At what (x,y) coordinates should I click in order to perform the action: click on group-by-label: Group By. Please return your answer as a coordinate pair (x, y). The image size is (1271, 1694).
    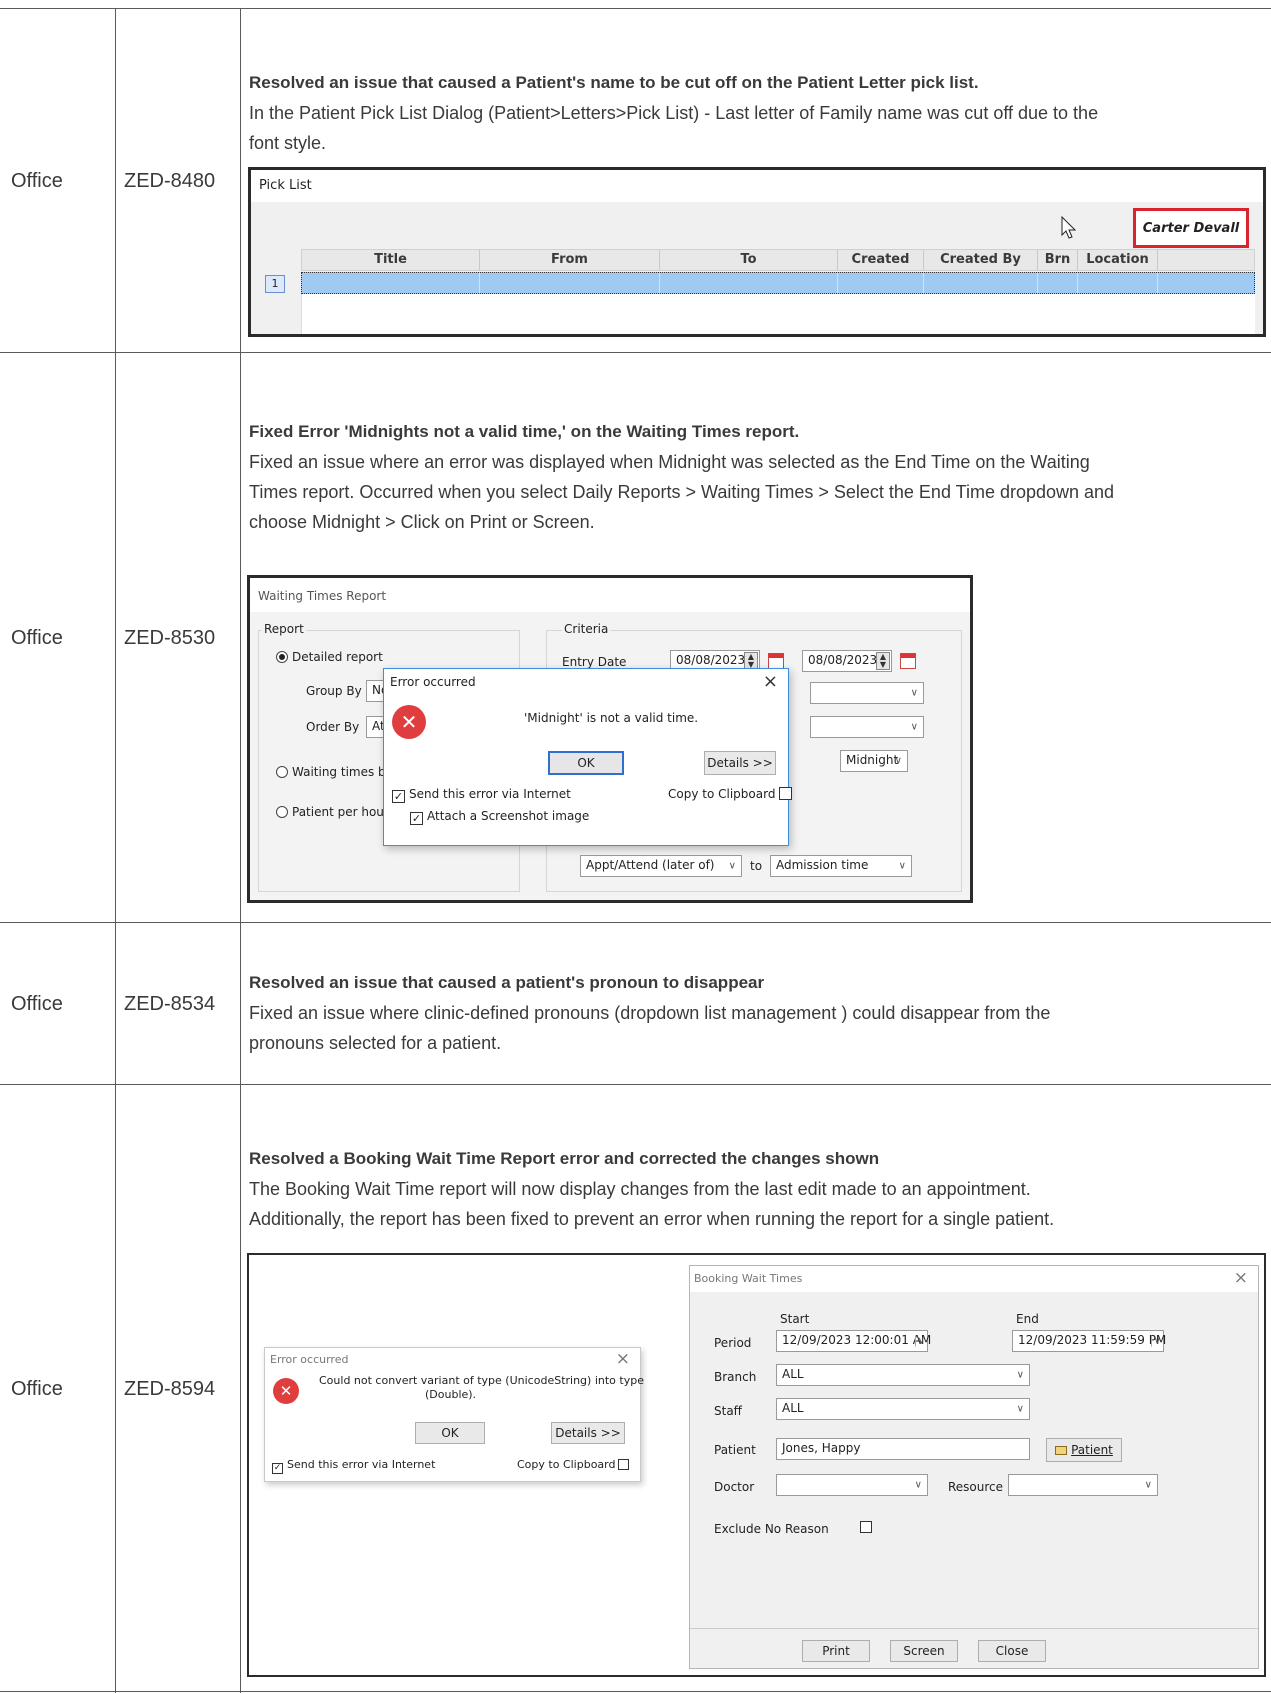
    Looking at the image, I should click on (334, 691).